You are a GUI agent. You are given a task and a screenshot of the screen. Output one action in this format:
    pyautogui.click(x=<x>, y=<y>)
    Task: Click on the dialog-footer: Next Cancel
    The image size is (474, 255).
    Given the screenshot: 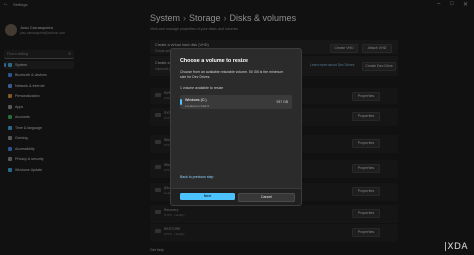 What is the action you would take?
    pyautogui.click(x=236, y=196)
    